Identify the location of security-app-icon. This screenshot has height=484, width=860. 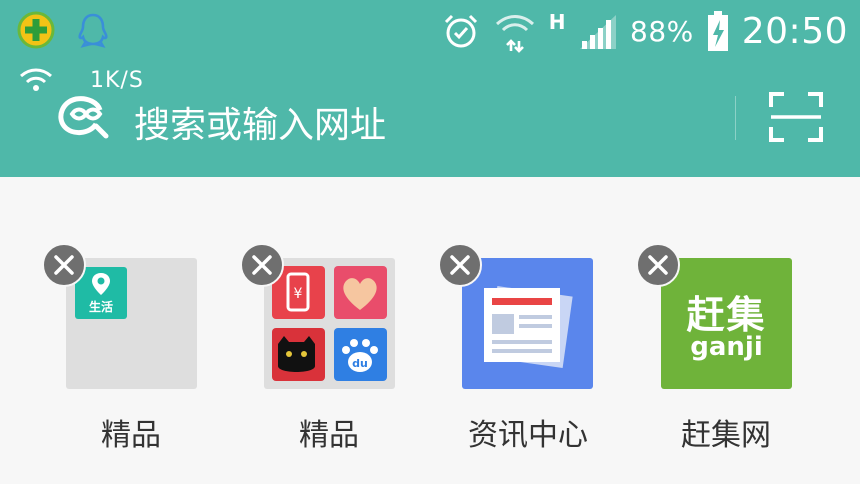
(36, 30).